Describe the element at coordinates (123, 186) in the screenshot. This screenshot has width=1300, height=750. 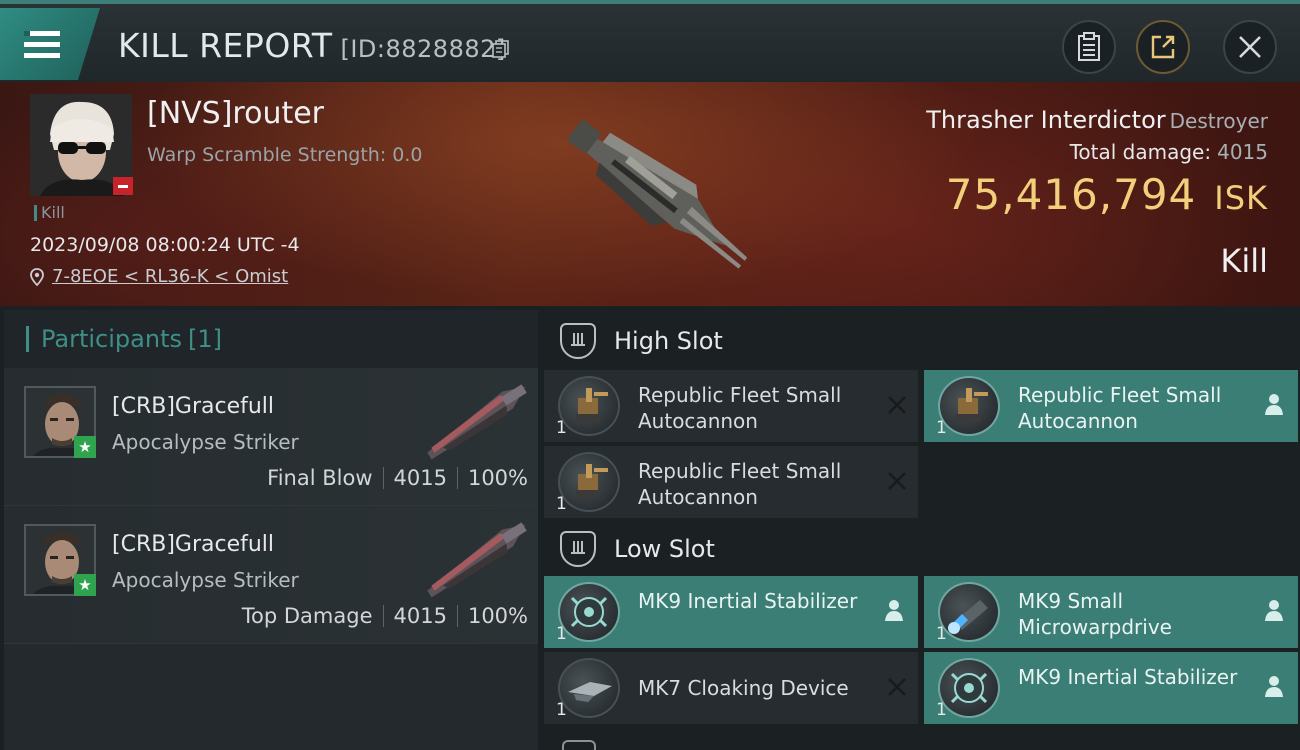
I see `hostile-badge` at that location.